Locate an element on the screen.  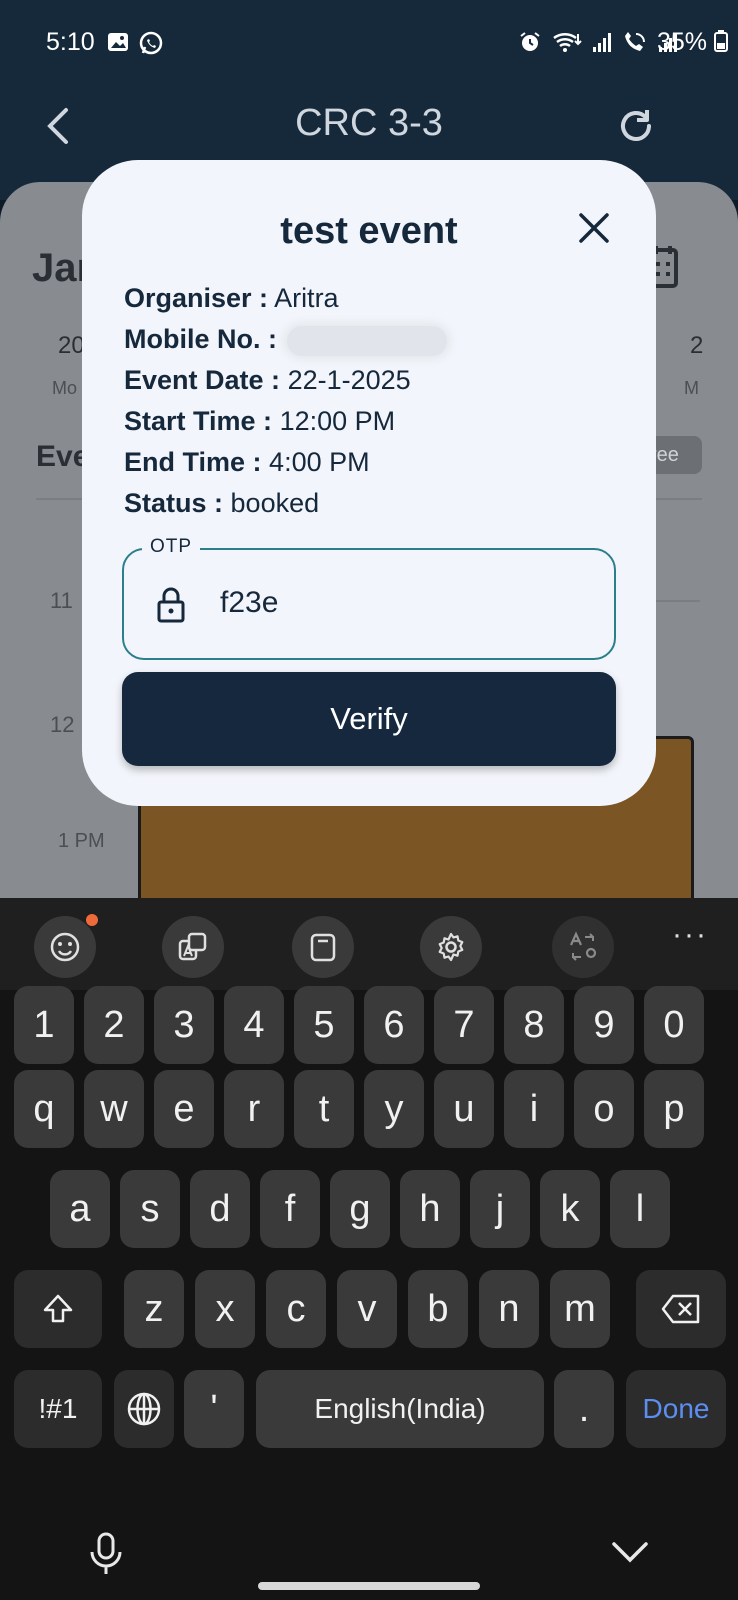
key-5: 5 is located at coordinates (324, 1025).